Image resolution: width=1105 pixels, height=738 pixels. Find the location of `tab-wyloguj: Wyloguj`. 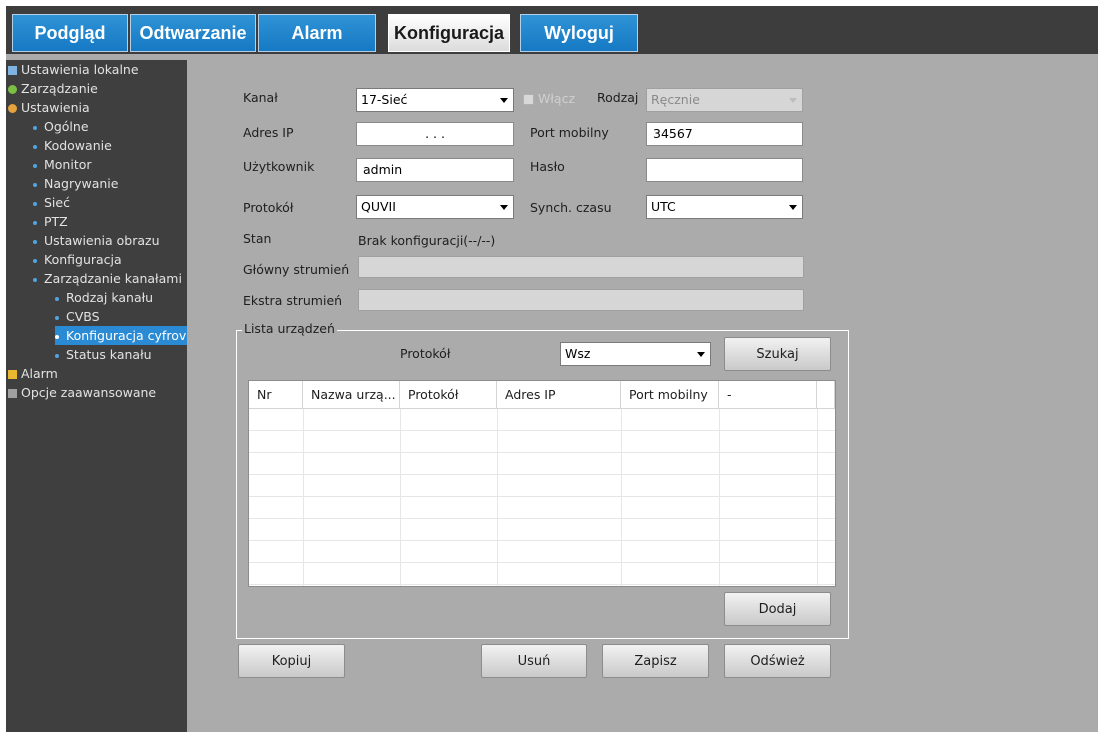

tab-wyloguj: Wyloguj is located at coordinates (579, 33).